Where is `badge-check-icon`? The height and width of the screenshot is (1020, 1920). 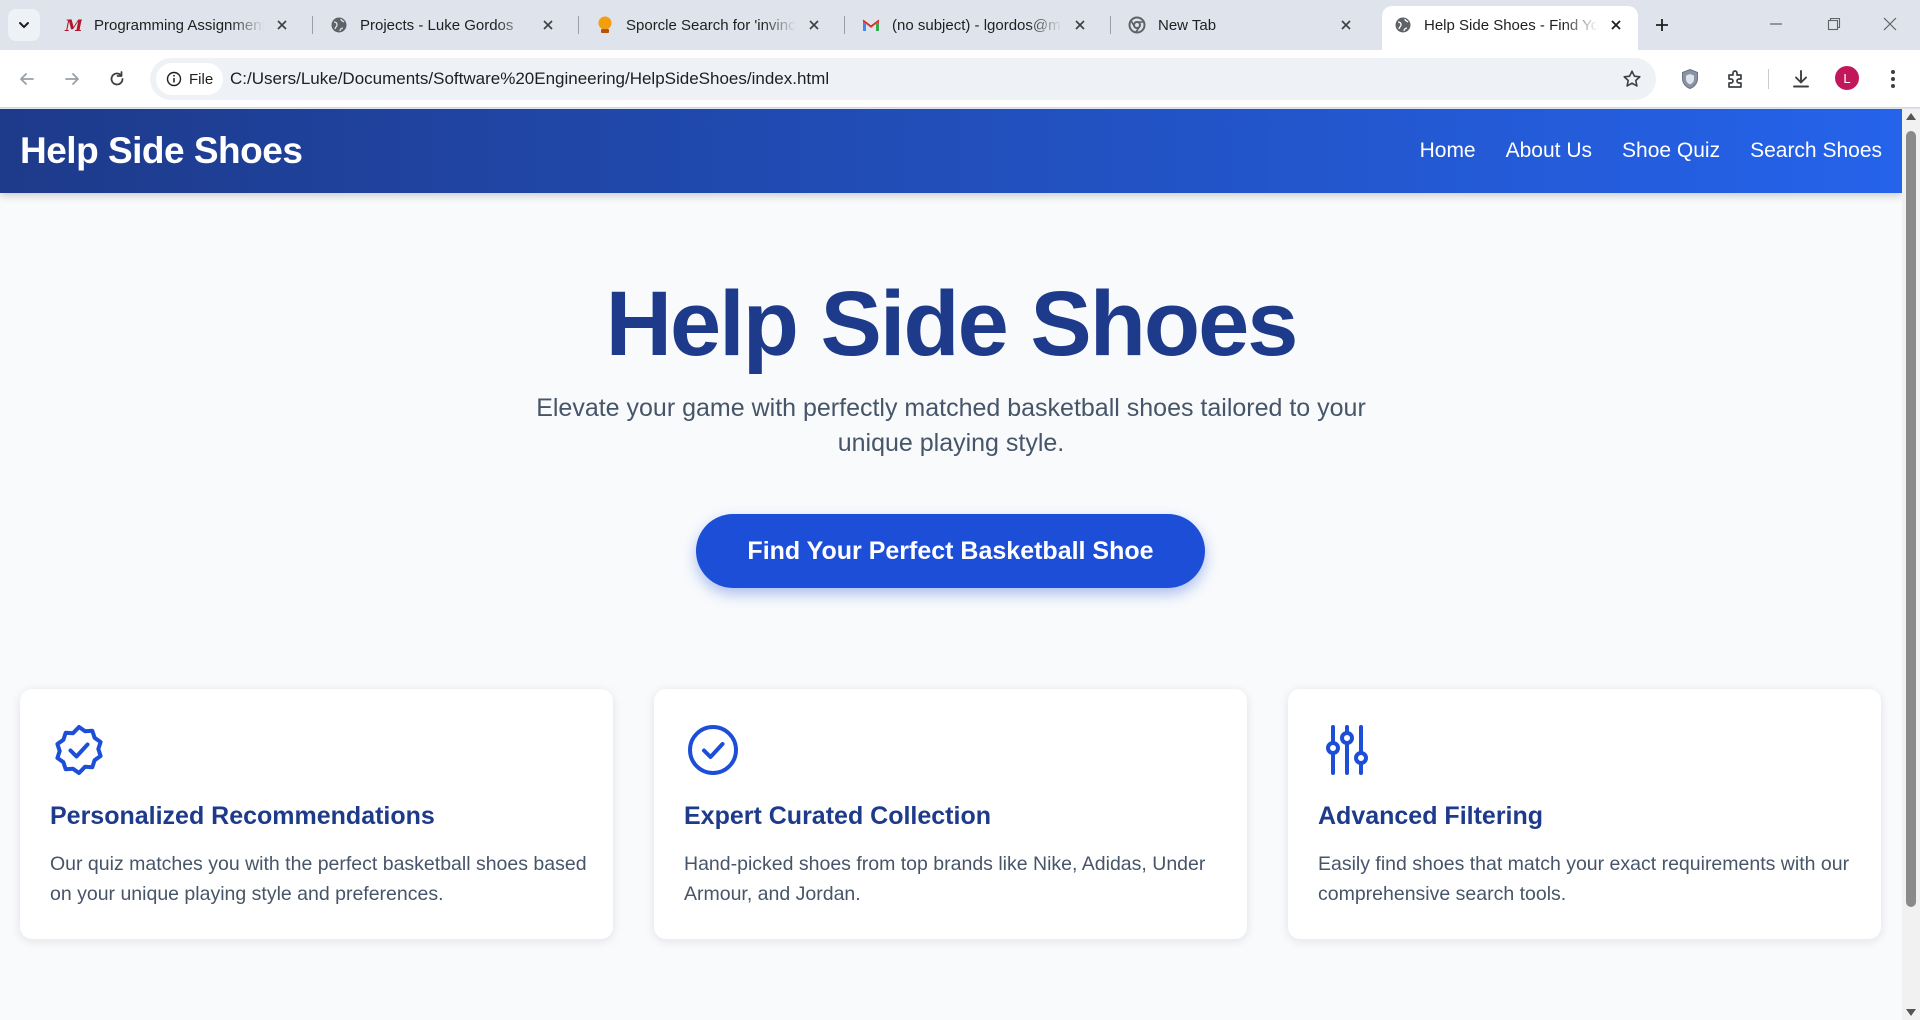 badge-check-icon is located at coordinates (79, 750).